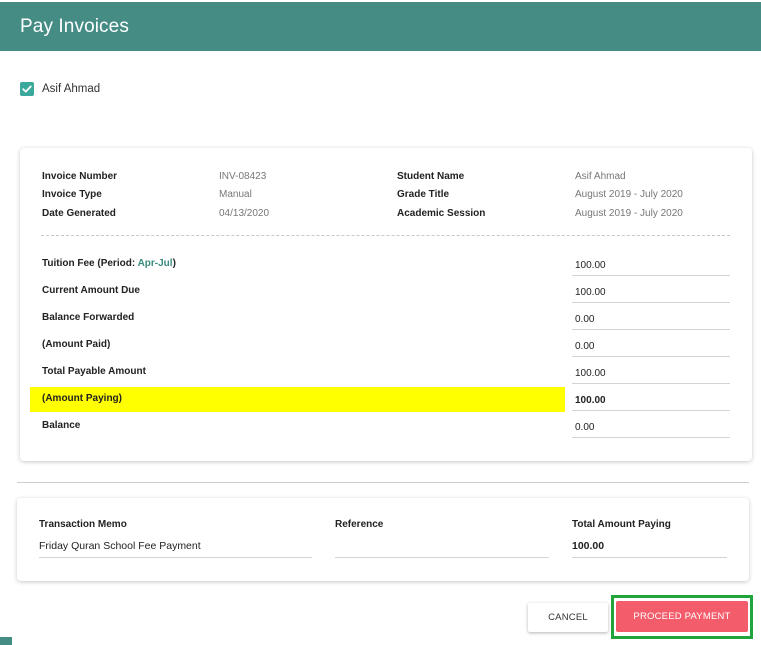 The height and width of the screenshot is (645, 761). Describe the element at coordinates (600, 176) in the screenshot. I see `student-name-value: Asif Ahmad` at that location.